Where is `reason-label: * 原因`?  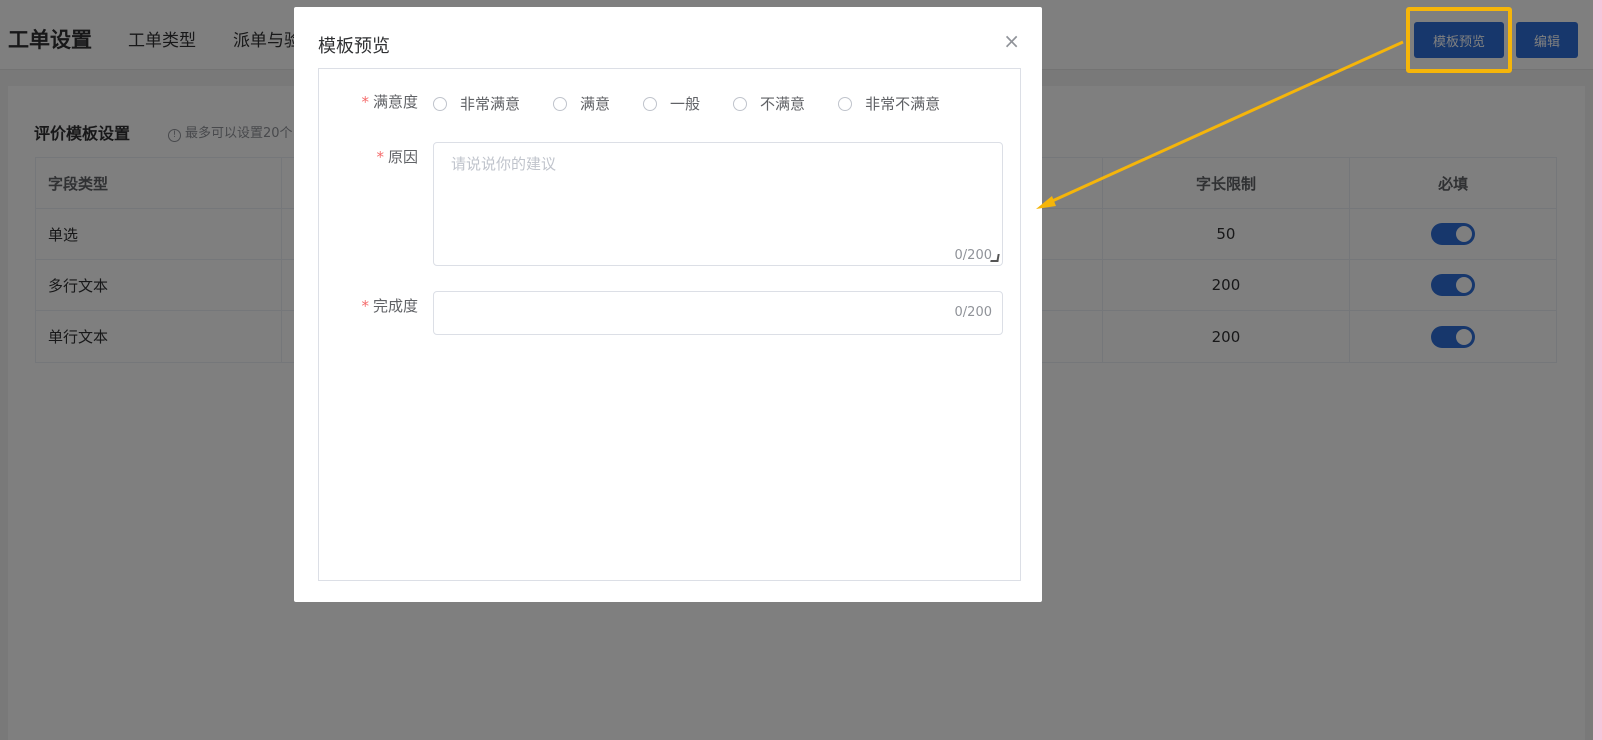 reason-label: * 原因 is located at coordinates (397, 156).